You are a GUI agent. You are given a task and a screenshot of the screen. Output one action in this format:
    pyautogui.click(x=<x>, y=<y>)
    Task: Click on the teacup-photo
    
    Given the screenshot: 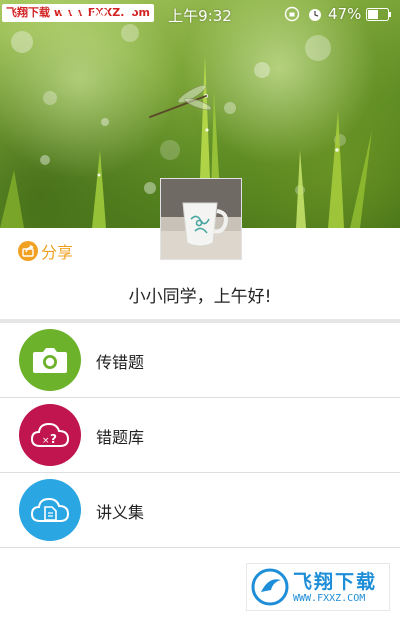 What is the action you would take?
    pyautogui.click(x=201, y=219)
    